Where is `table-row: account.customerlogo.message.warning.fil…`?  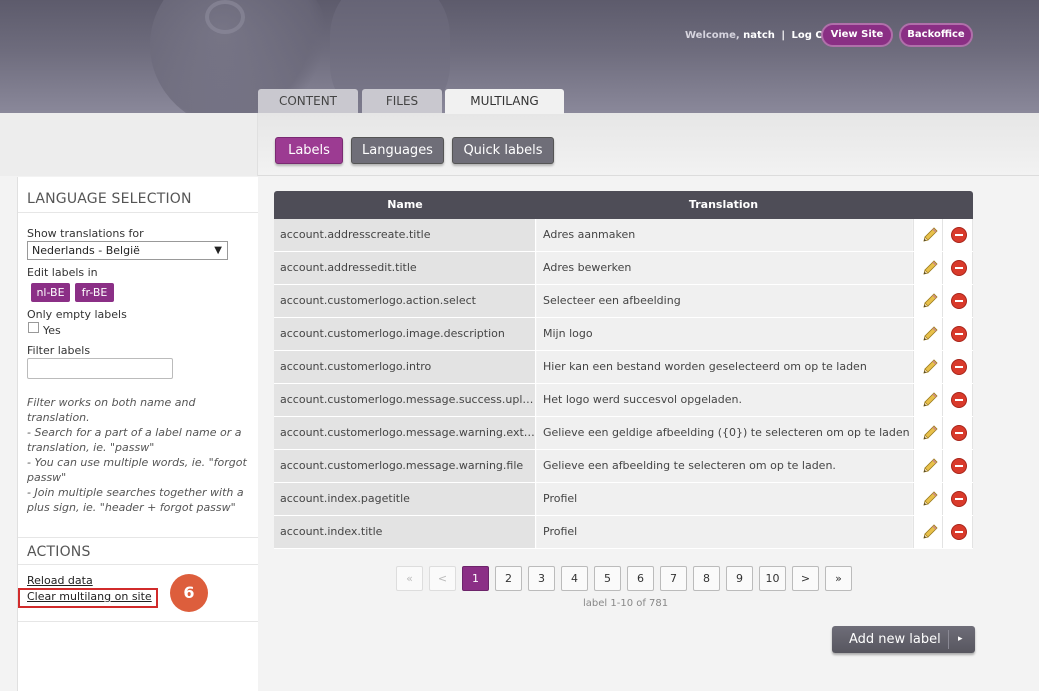 table-row: account.customerlogo.message.warning.fil… is located at coordinates (623, 466).